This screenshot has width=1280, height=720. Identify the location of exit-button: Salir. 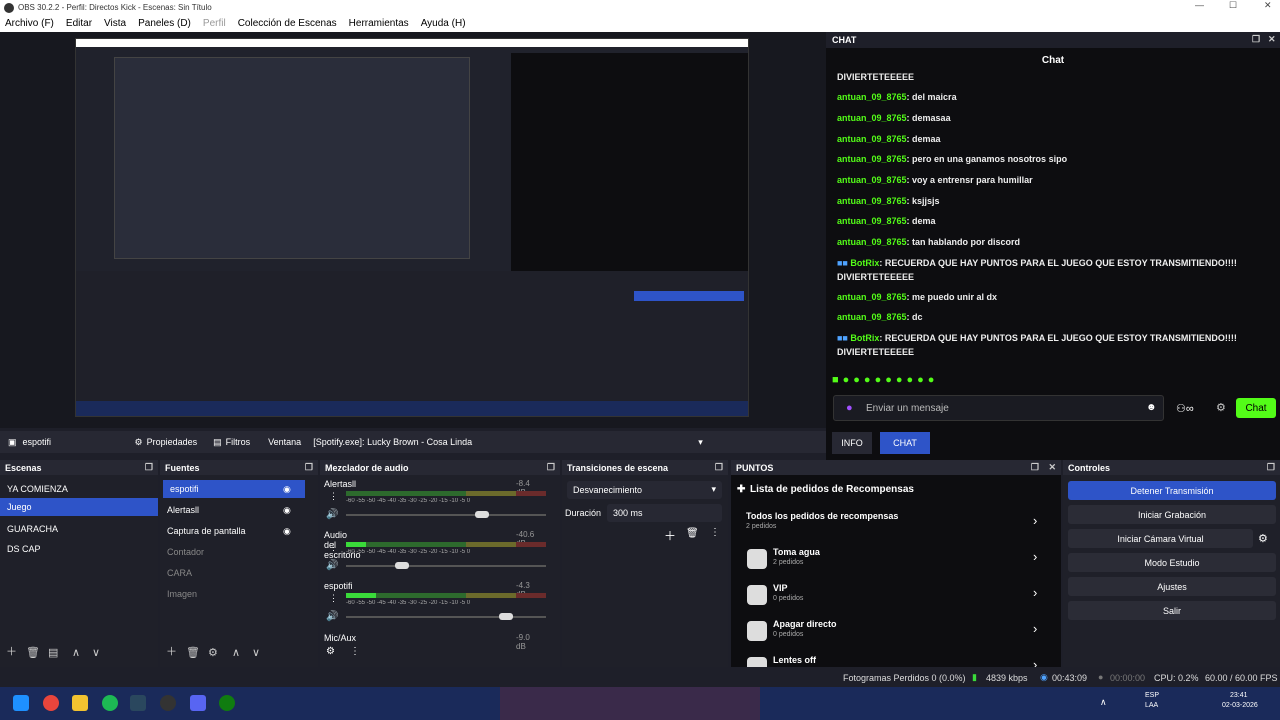
(1172, 610).